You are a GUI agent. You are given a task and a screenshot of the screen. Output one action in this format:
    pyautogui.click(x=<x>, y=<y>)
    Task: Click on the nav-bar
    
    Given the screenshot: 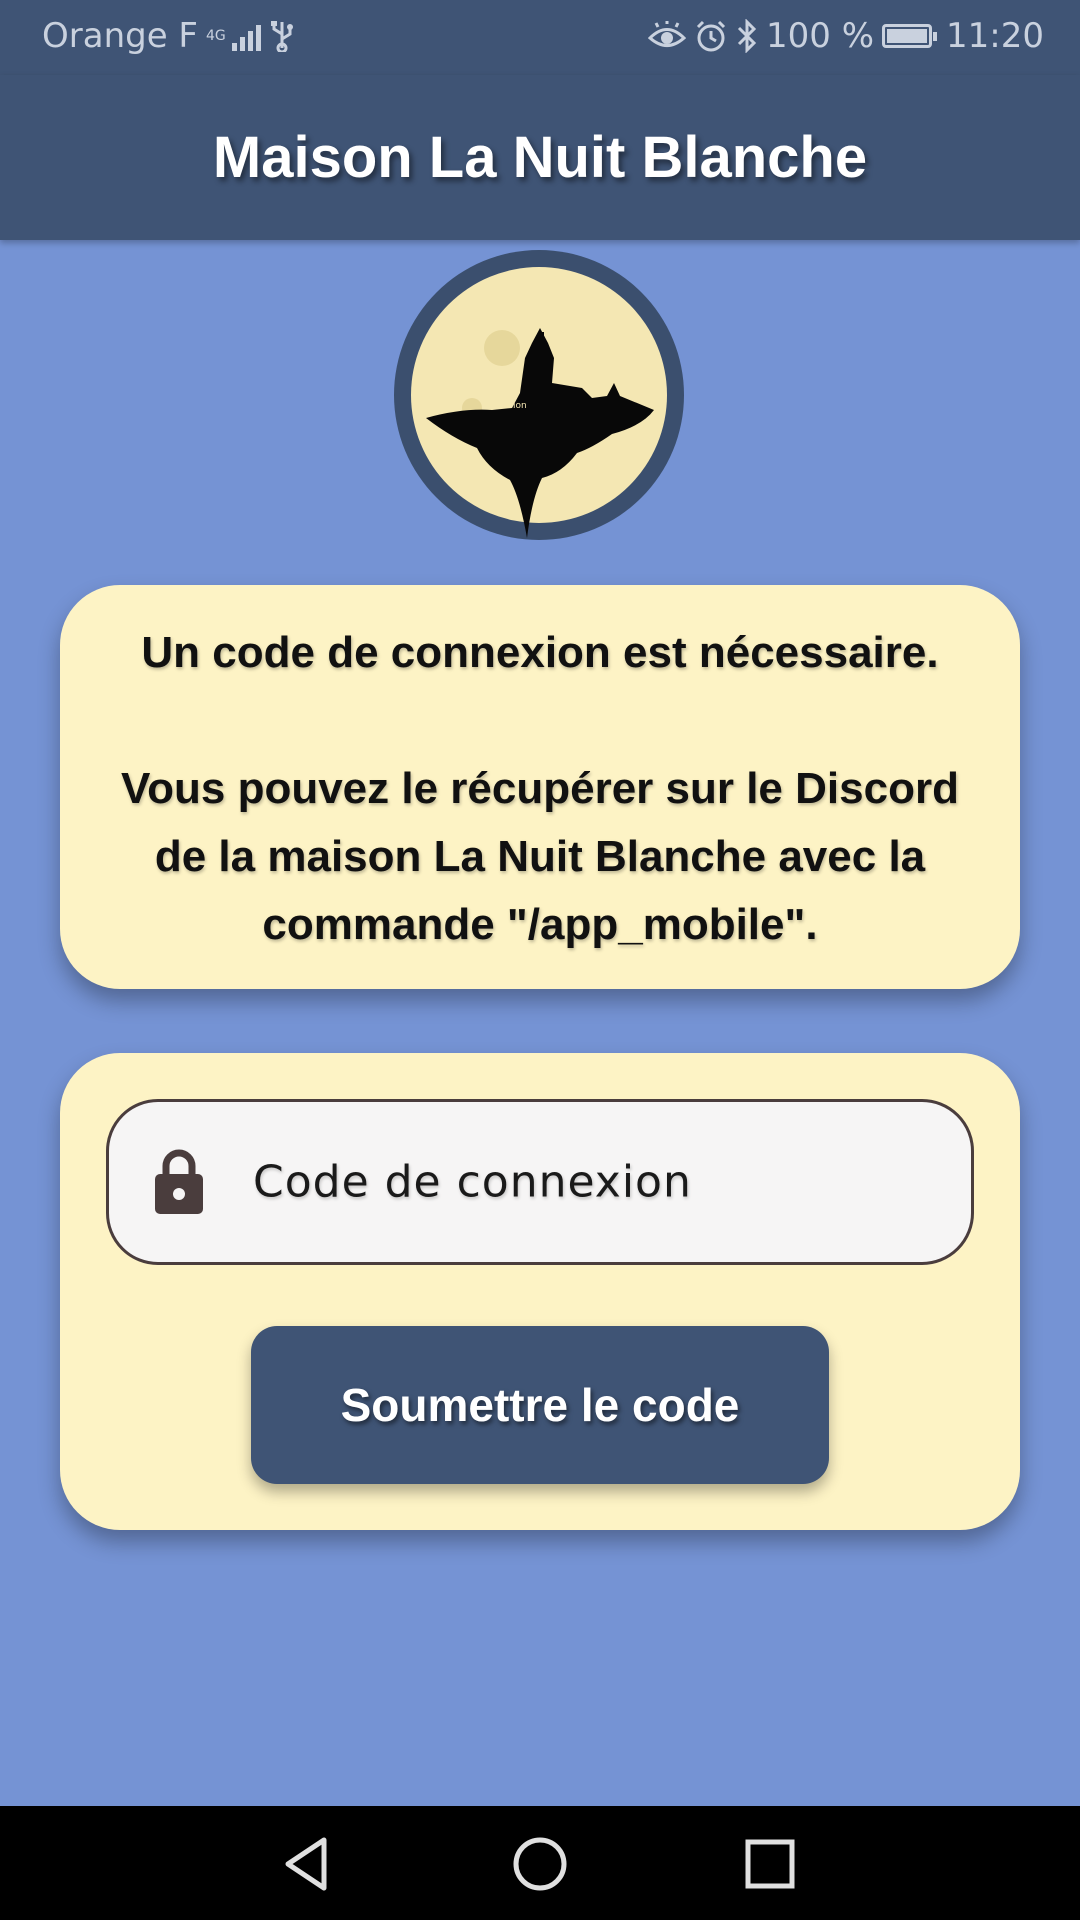 What is the action you would take?
    pyautogui.click(x=540, y=1863)
    